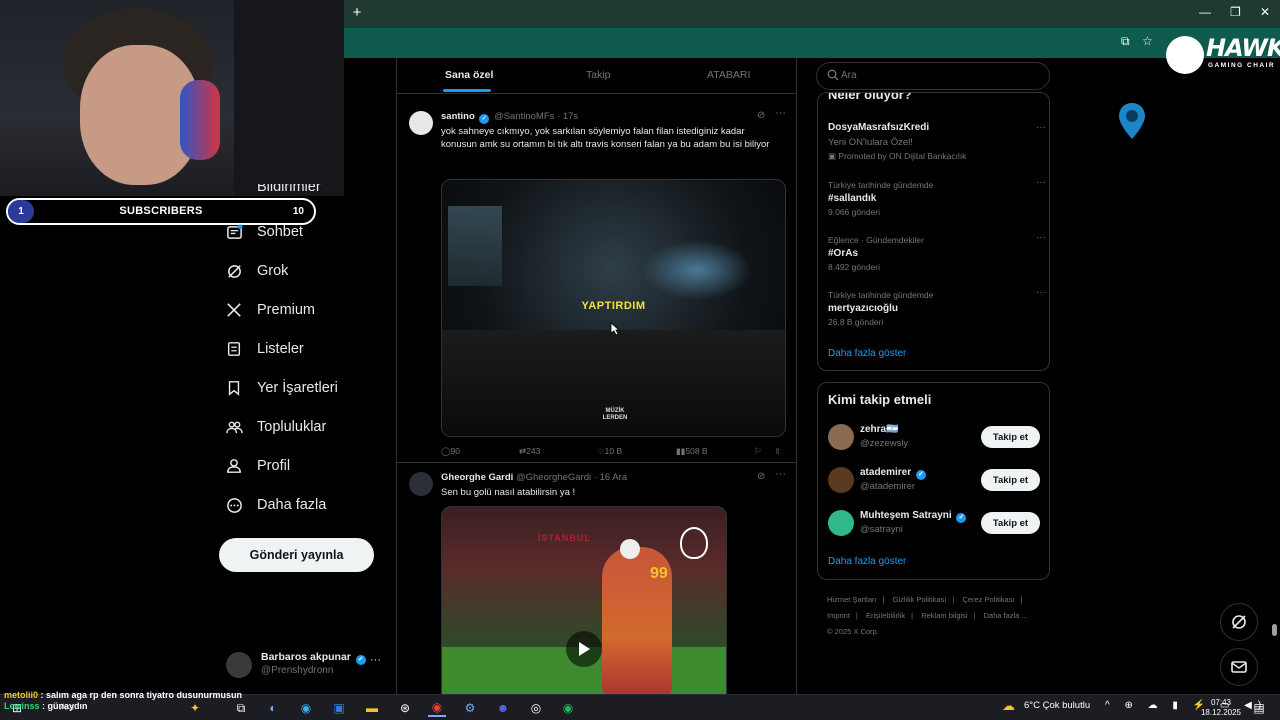 The width and height of the screenshot is (1280, 720). What do you see at coordinates (838, 615) in the screenshot?
I see `footer-link: Imprint` at bounding box center [838, 615].